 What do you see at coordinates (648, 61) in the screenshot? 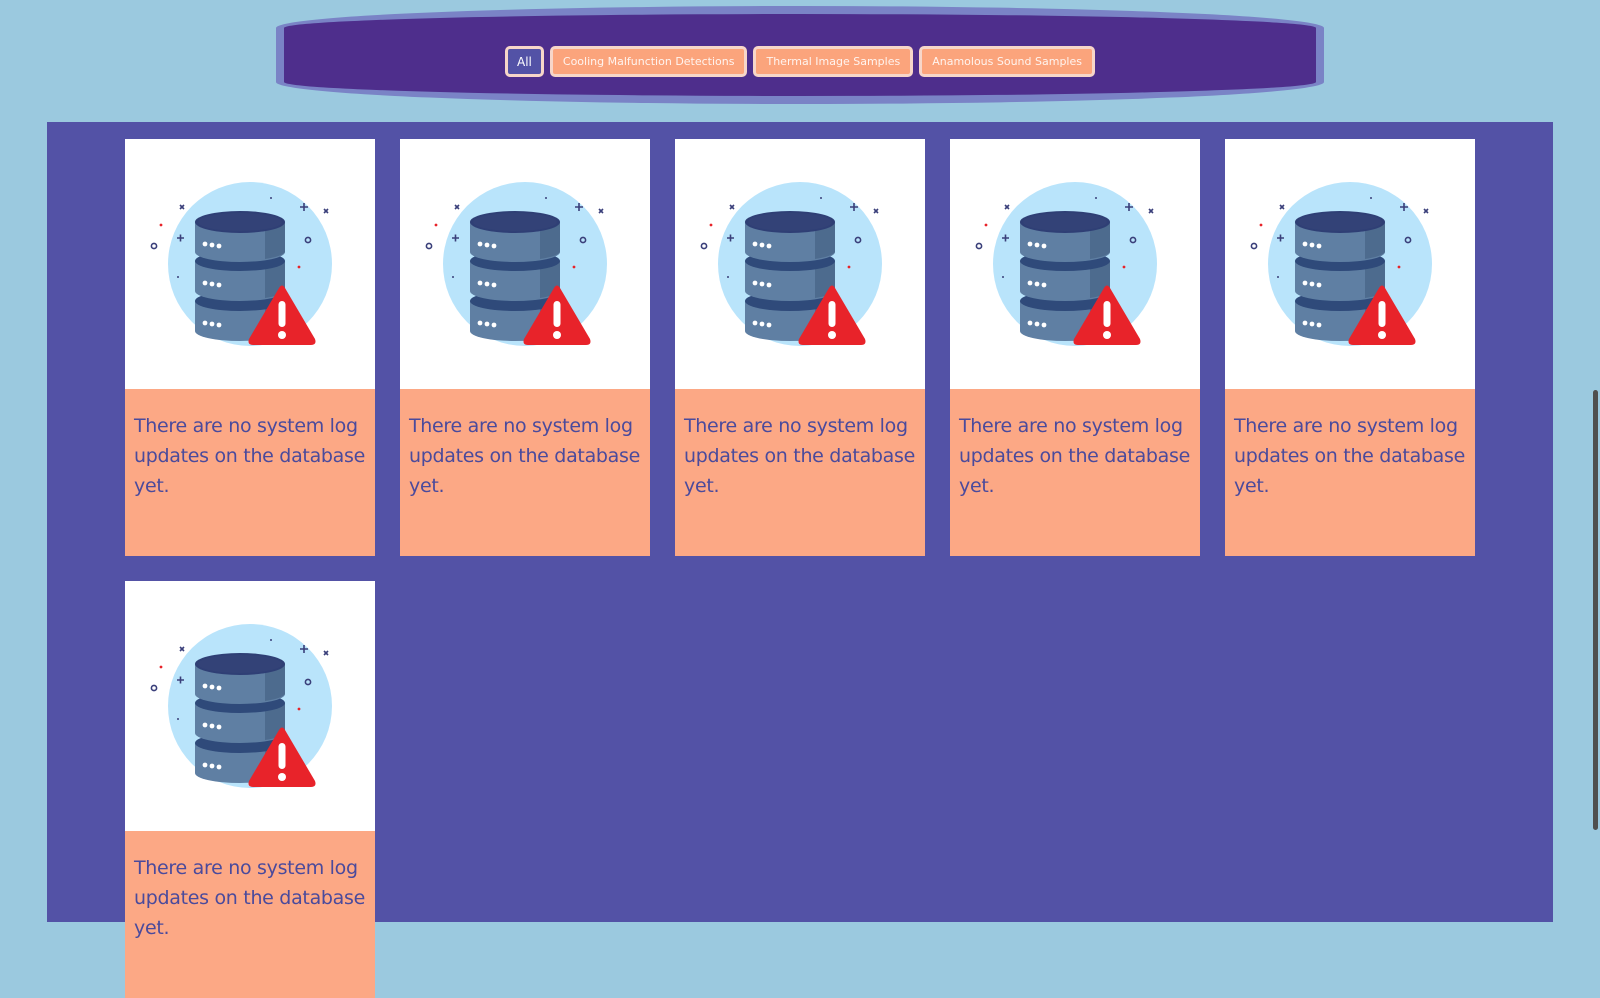
I see `filter-cooling-malfunction-button: Cooling Malfunction Detections` at bounding box center [648, 61].